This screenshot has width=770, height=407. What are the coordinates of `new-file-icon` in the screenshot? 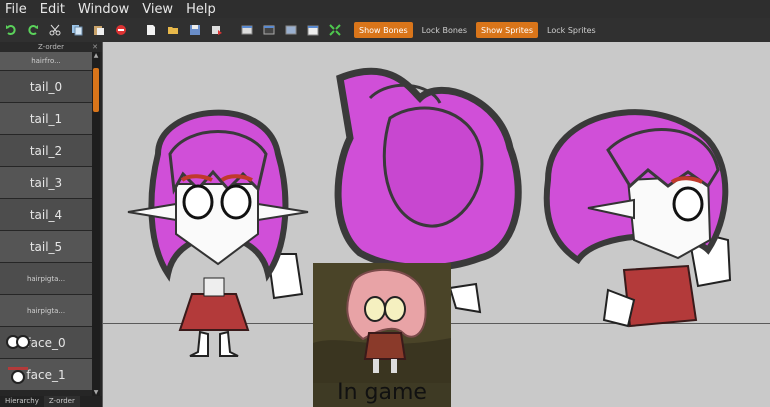 It's located at (151, 30).